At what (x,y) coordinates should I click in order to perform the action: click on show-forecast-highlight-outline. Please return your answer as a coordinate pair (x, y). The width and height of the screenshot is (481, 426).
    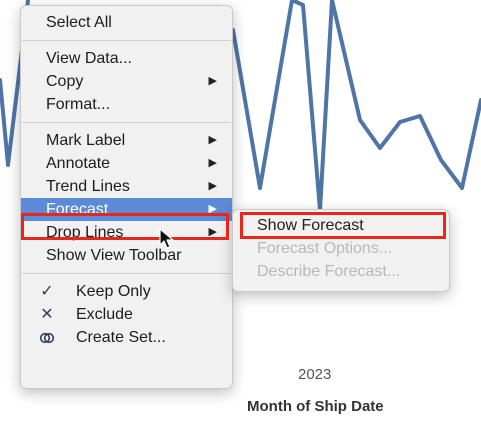
    Looking at the image, I should click on (343, 225).